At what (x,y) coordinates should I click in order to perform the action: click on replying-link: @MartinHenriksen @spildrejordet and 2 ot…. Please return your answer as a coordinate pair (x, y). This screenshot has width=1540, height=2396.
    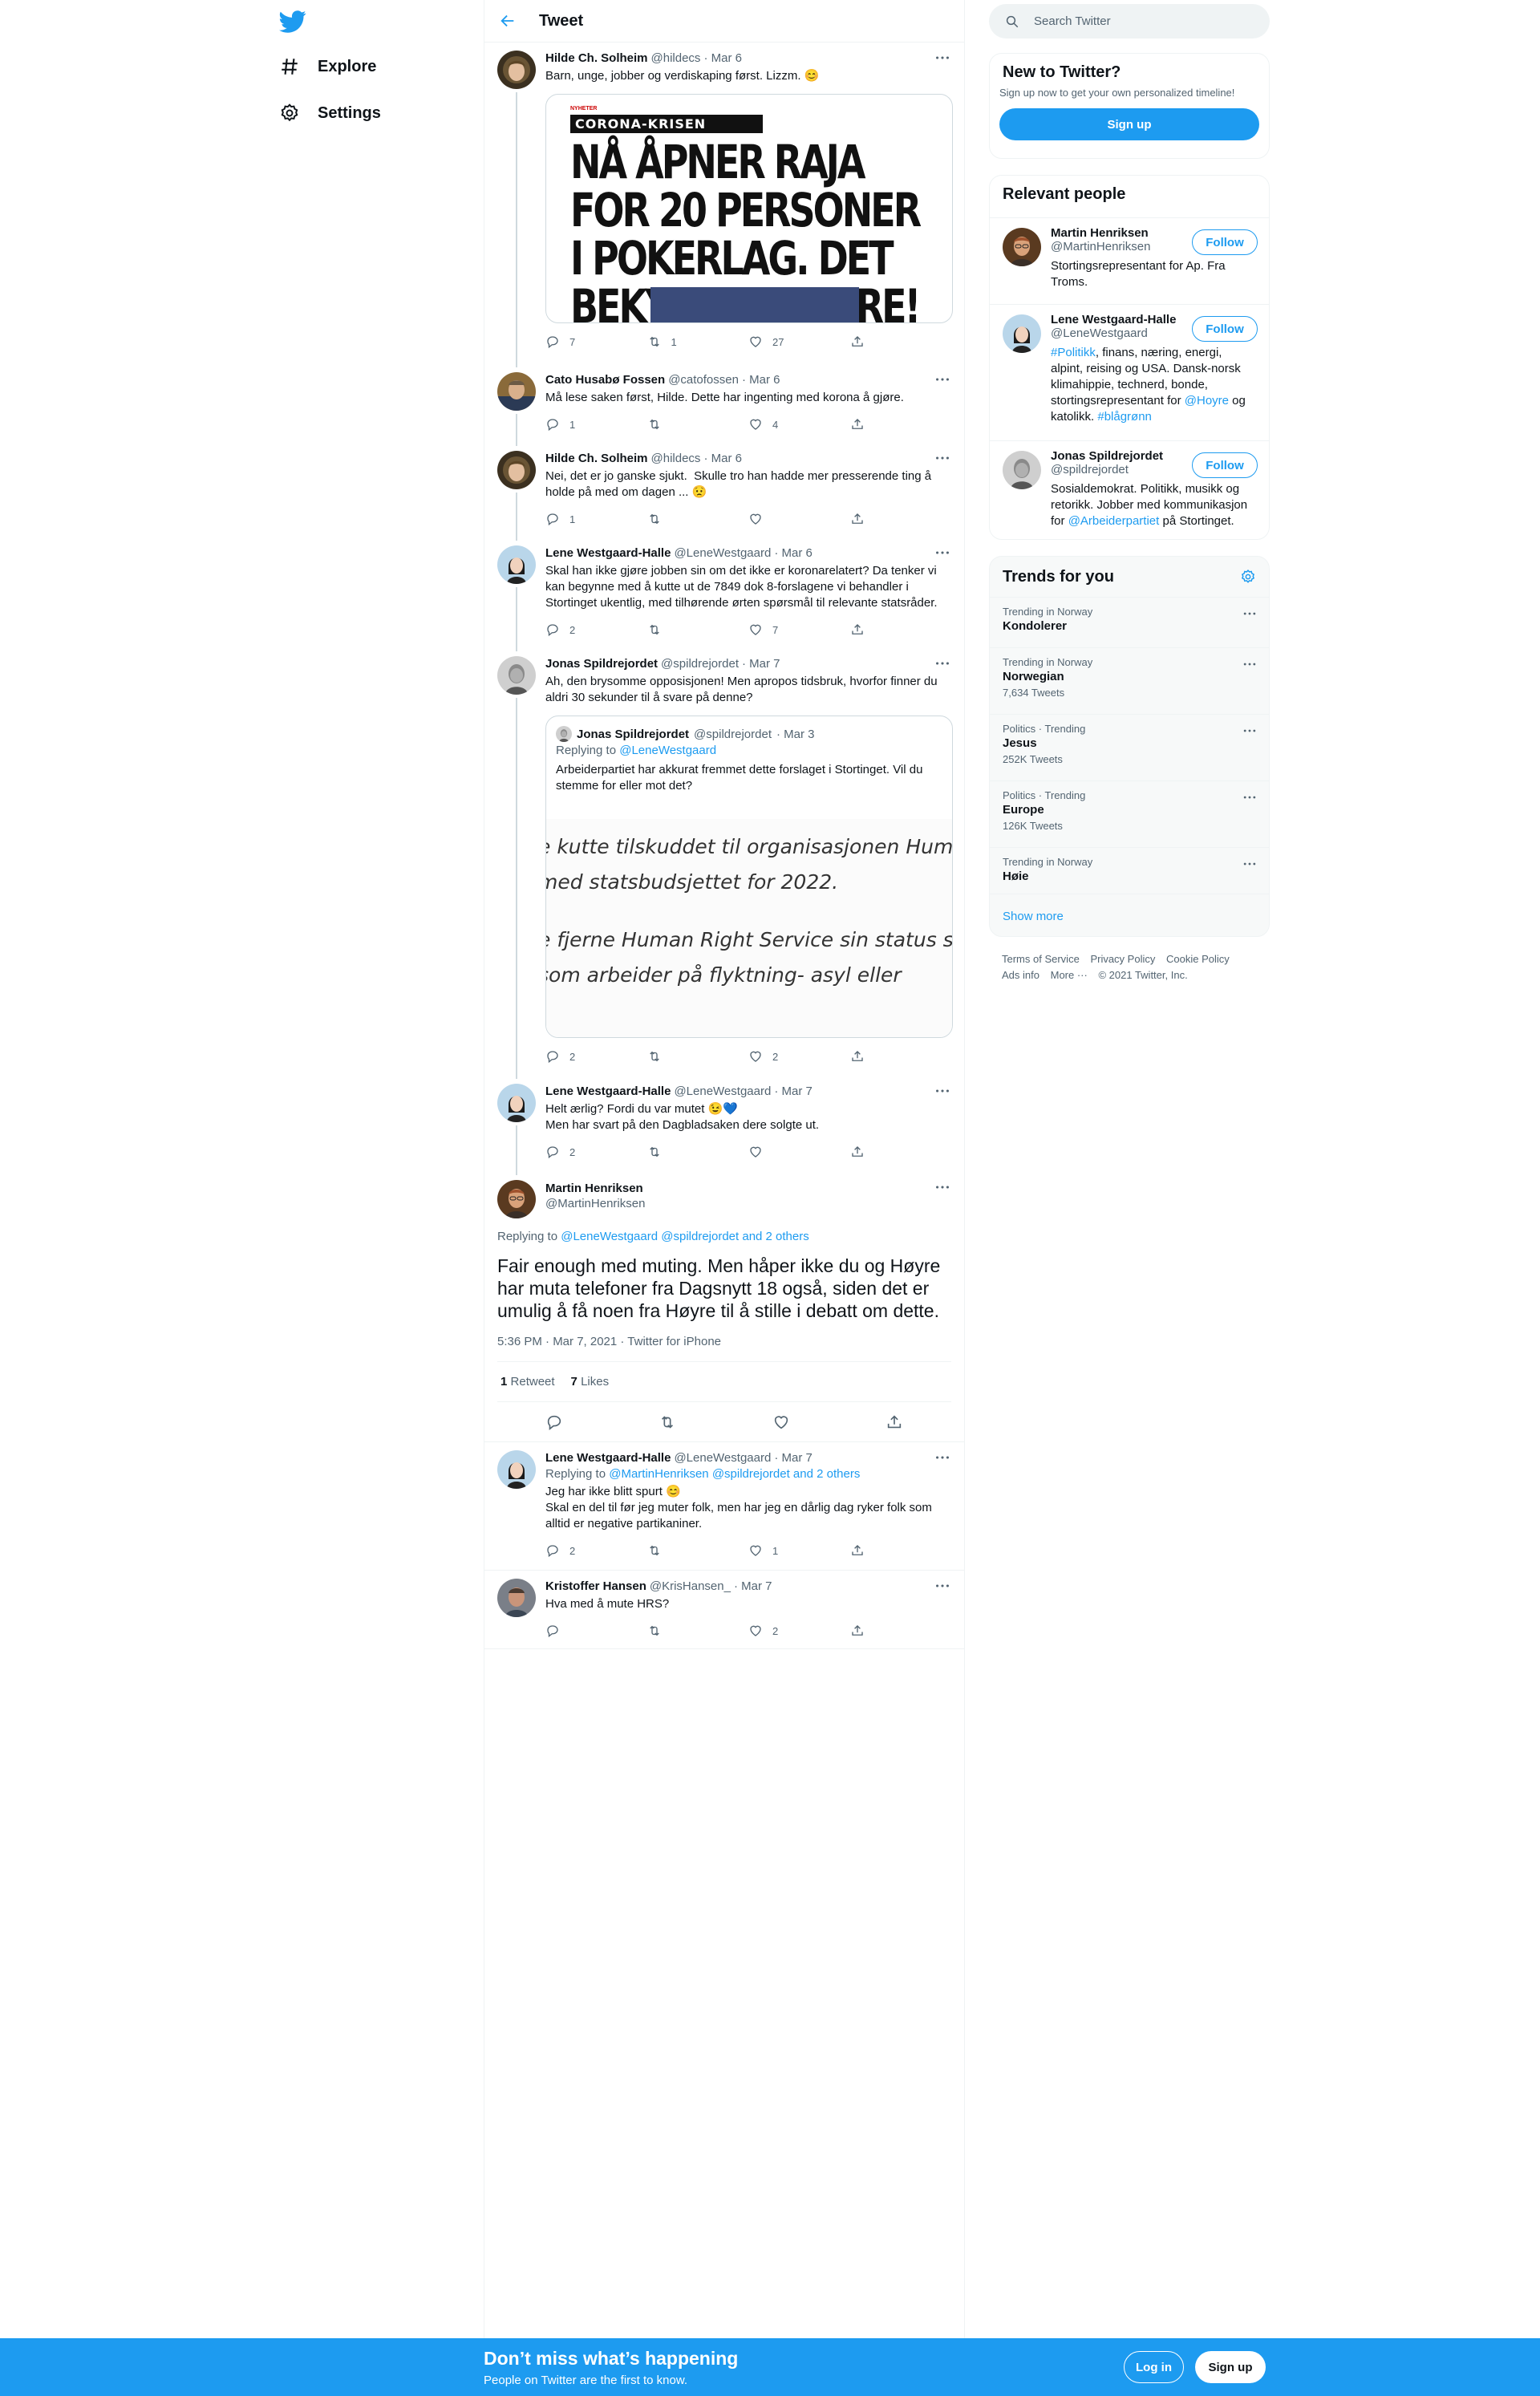
    Looking at the image, I should click on (734, 1474).